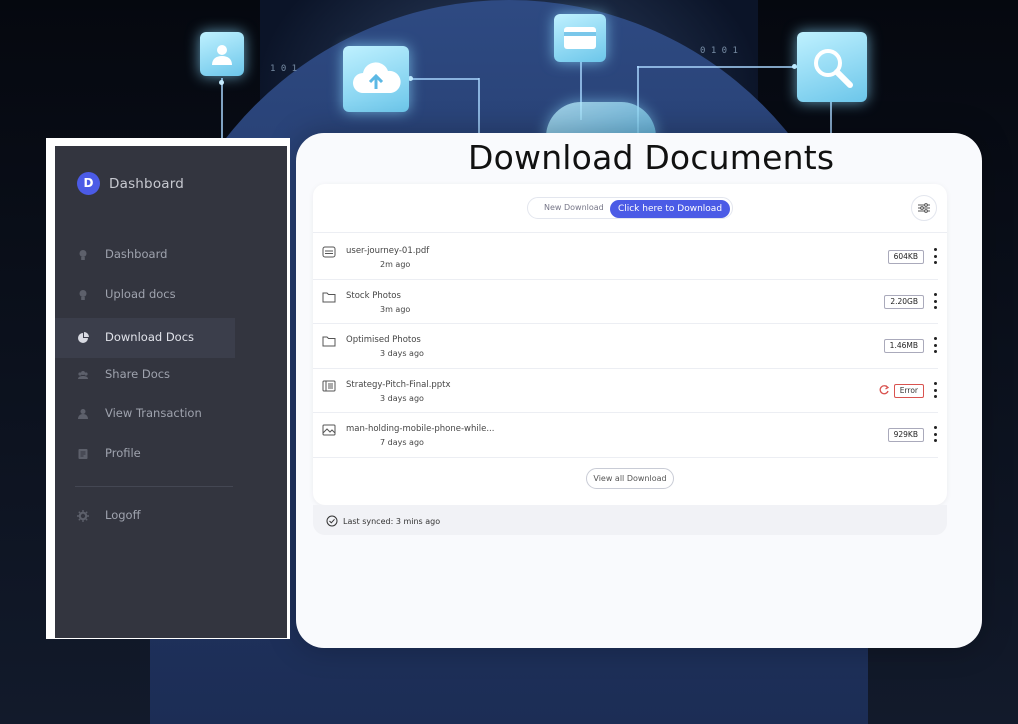 Image resolution: width=1018 pixels, height=724 pixels. I want to click on tab-new-download: New Download, so click(574, 207).